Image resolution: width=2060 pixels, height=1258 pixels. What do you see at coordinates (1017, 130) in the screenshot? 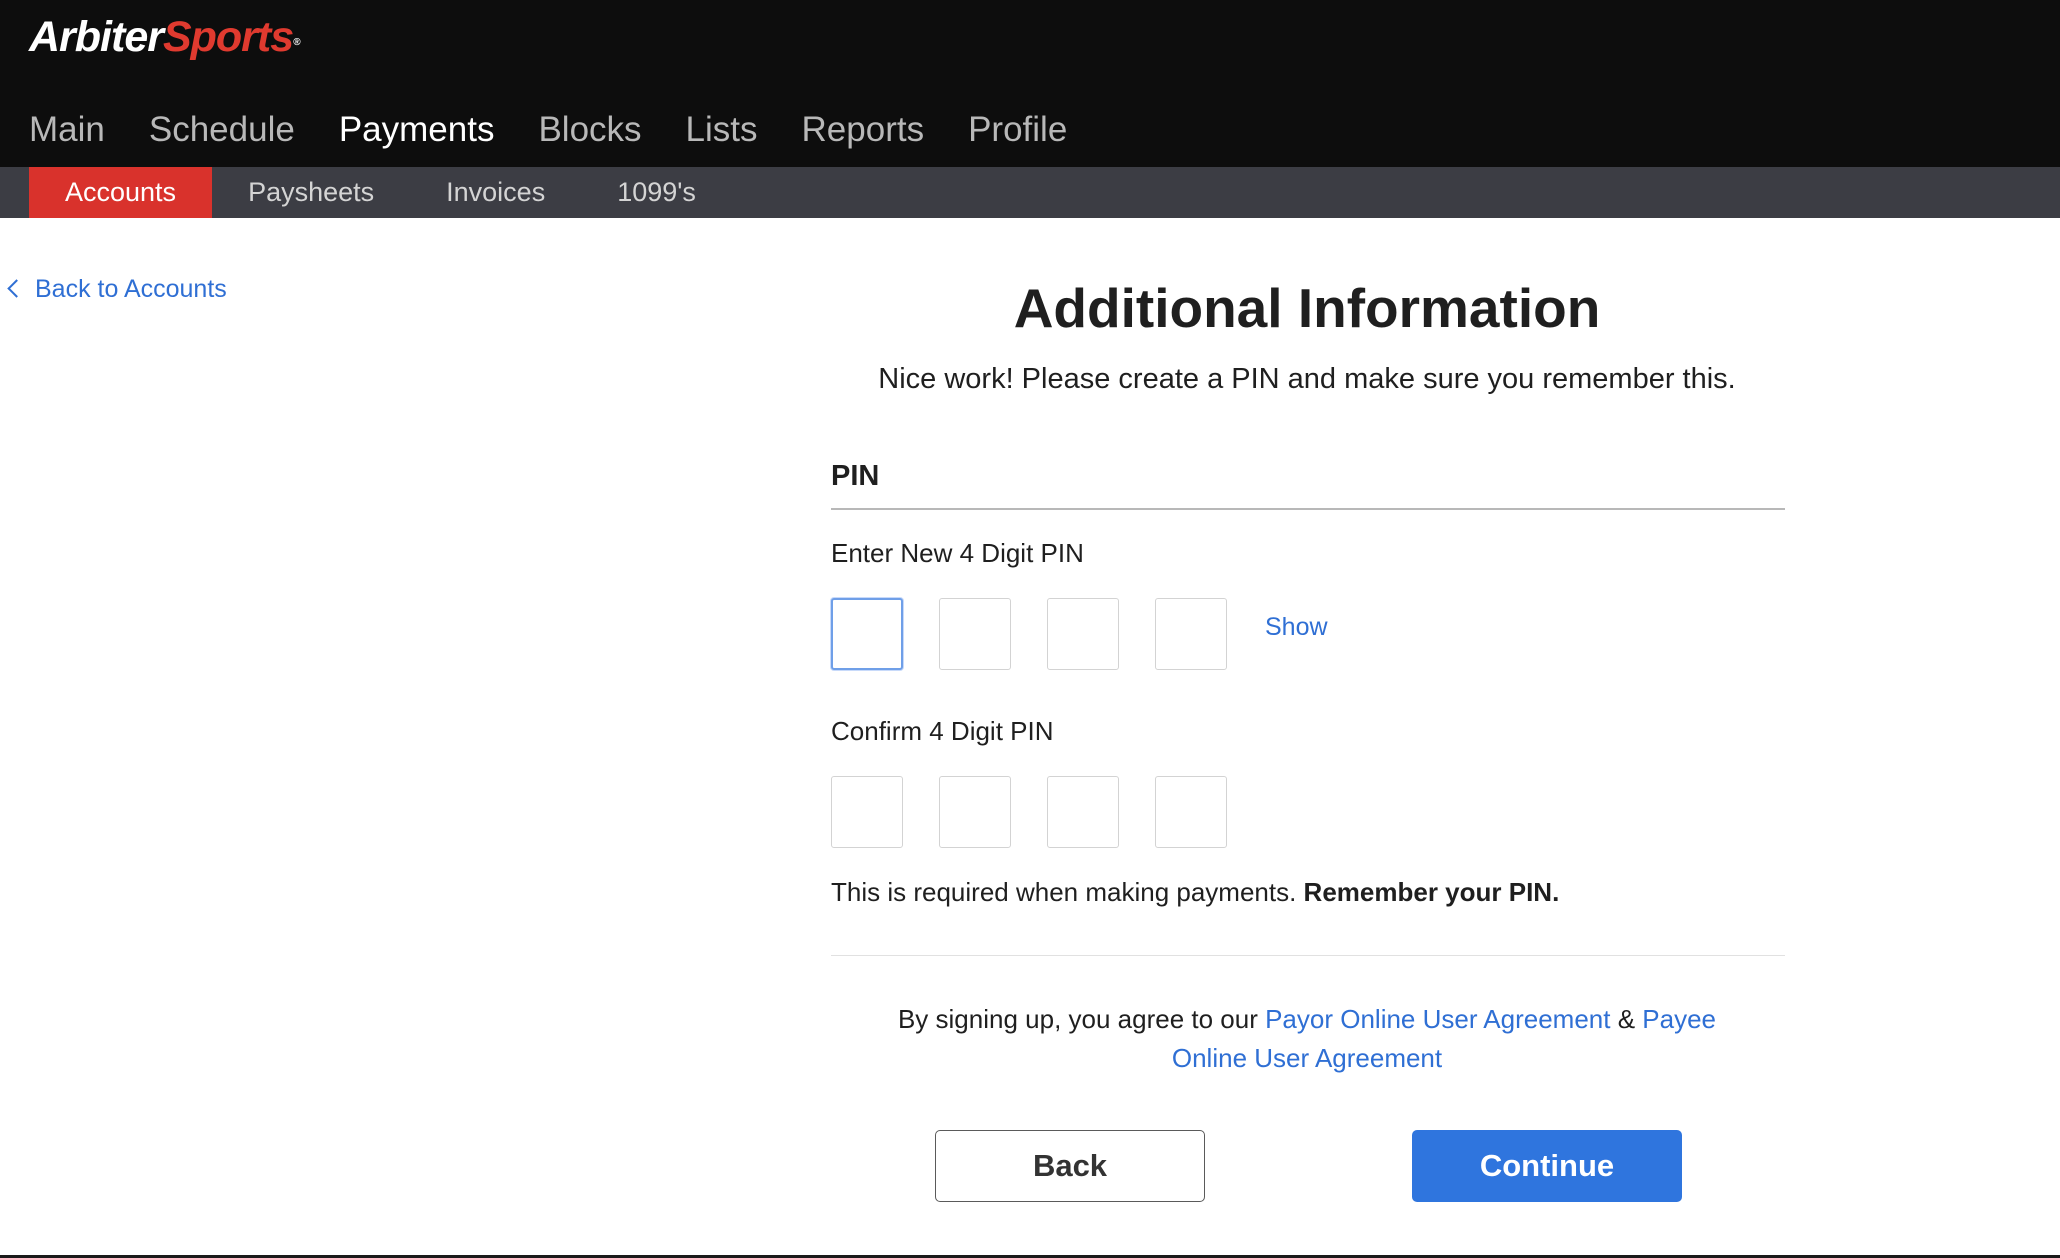
I see `nav-profile: Profile` at bounding box center [1017, 130].